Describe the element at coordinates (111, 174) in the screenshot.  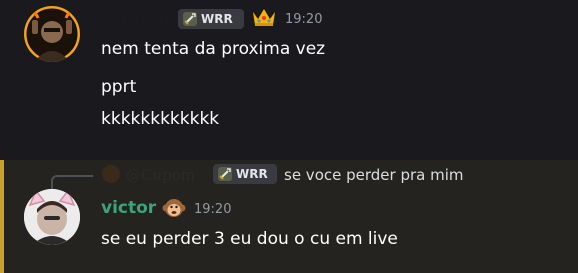
I see `reply-avatar` at that location.